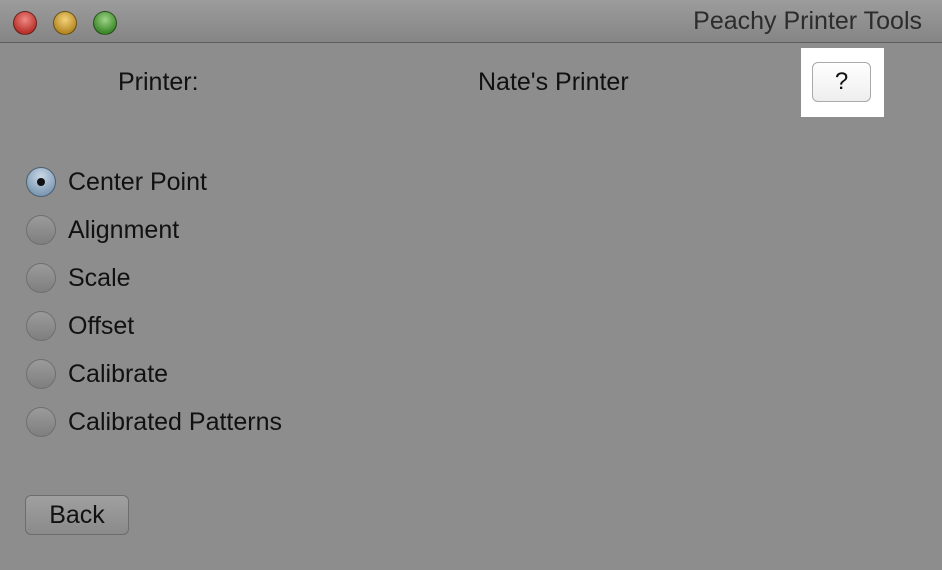 This screenshot has height=570, width=942. Describe the element at coordinates (553, 82) in the screenshot. I see `printer-name: Nate's Printer` at that location.